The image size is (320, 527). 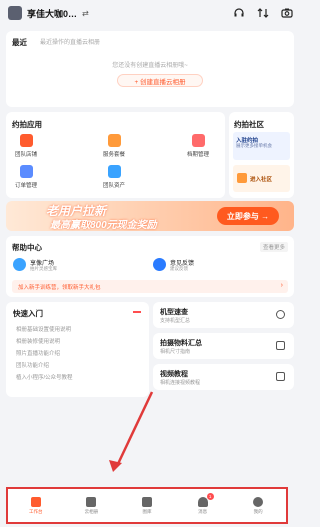 What do you see at coordinates (91, 511) in the screenshot?
I see `tab-label: 云相册` at bounding box center [91, 511].